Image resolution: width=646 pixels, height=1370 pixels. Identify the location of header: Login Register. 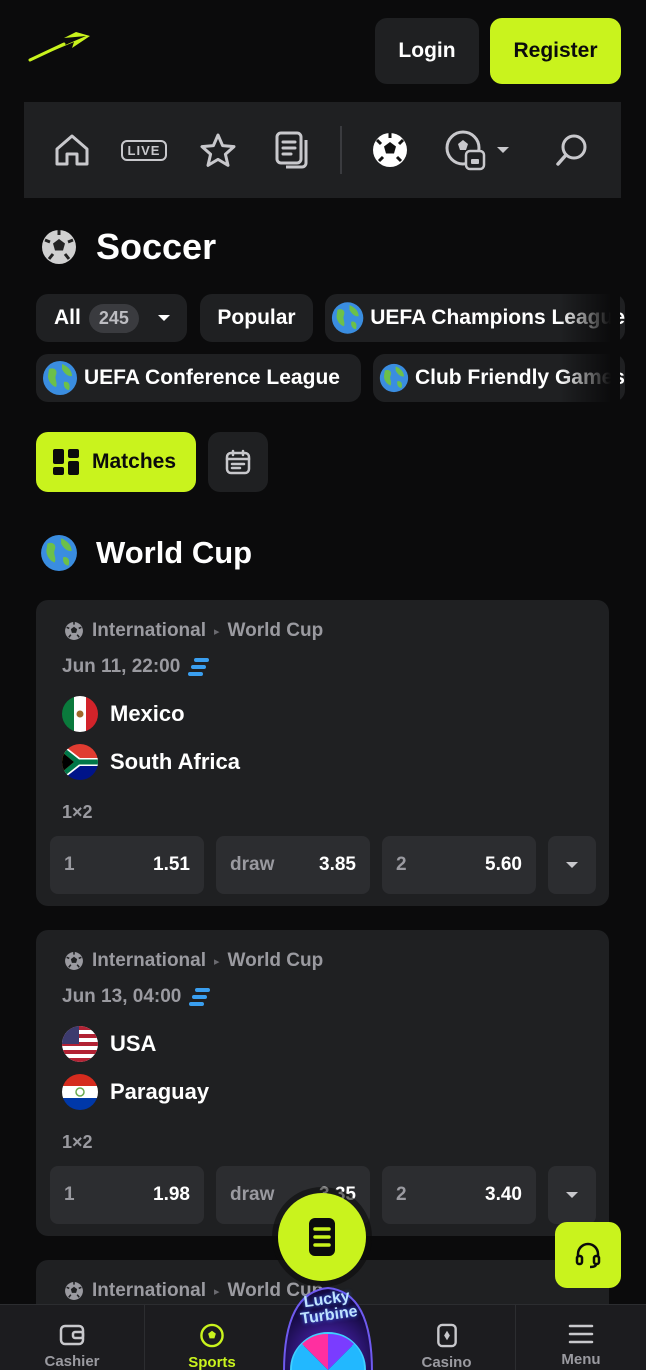
(323, 51).